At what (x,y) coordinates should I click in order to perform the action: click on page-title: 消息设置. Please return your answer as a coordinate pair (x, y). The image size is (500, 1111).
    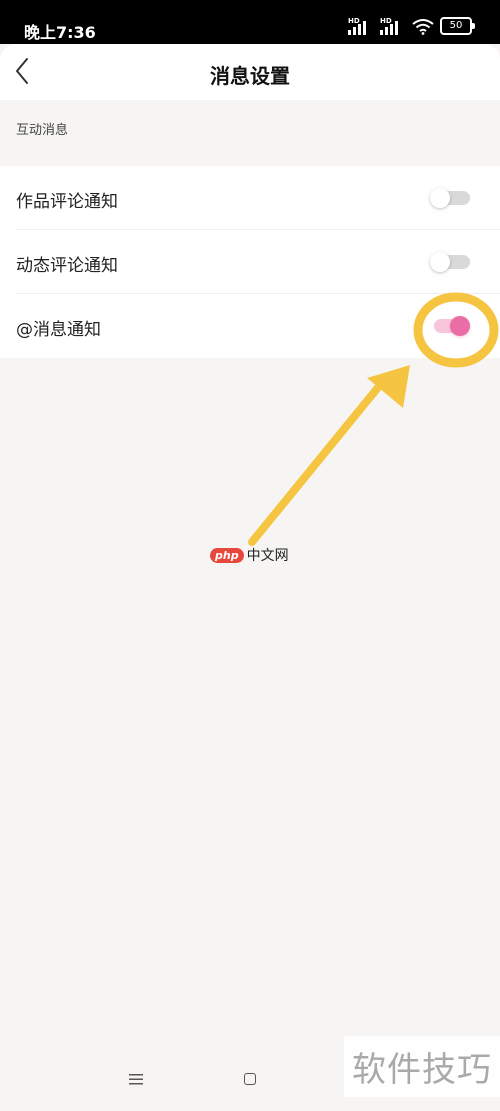
    Looking at the image, I should click on (250, 76).